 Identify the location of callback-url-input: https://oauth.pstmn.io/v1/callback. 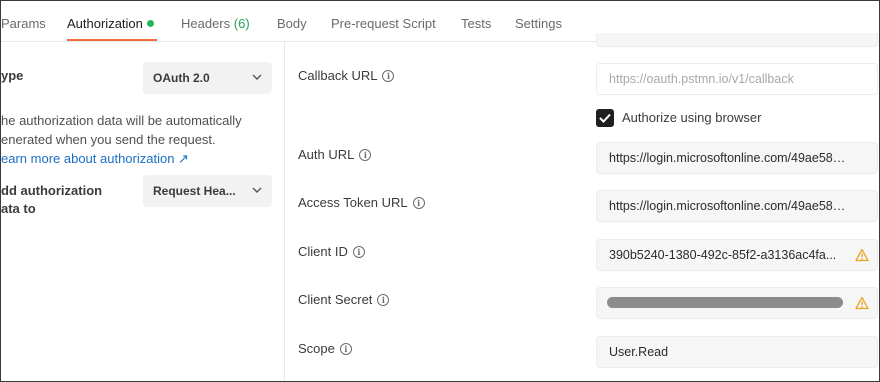
(737, 79).